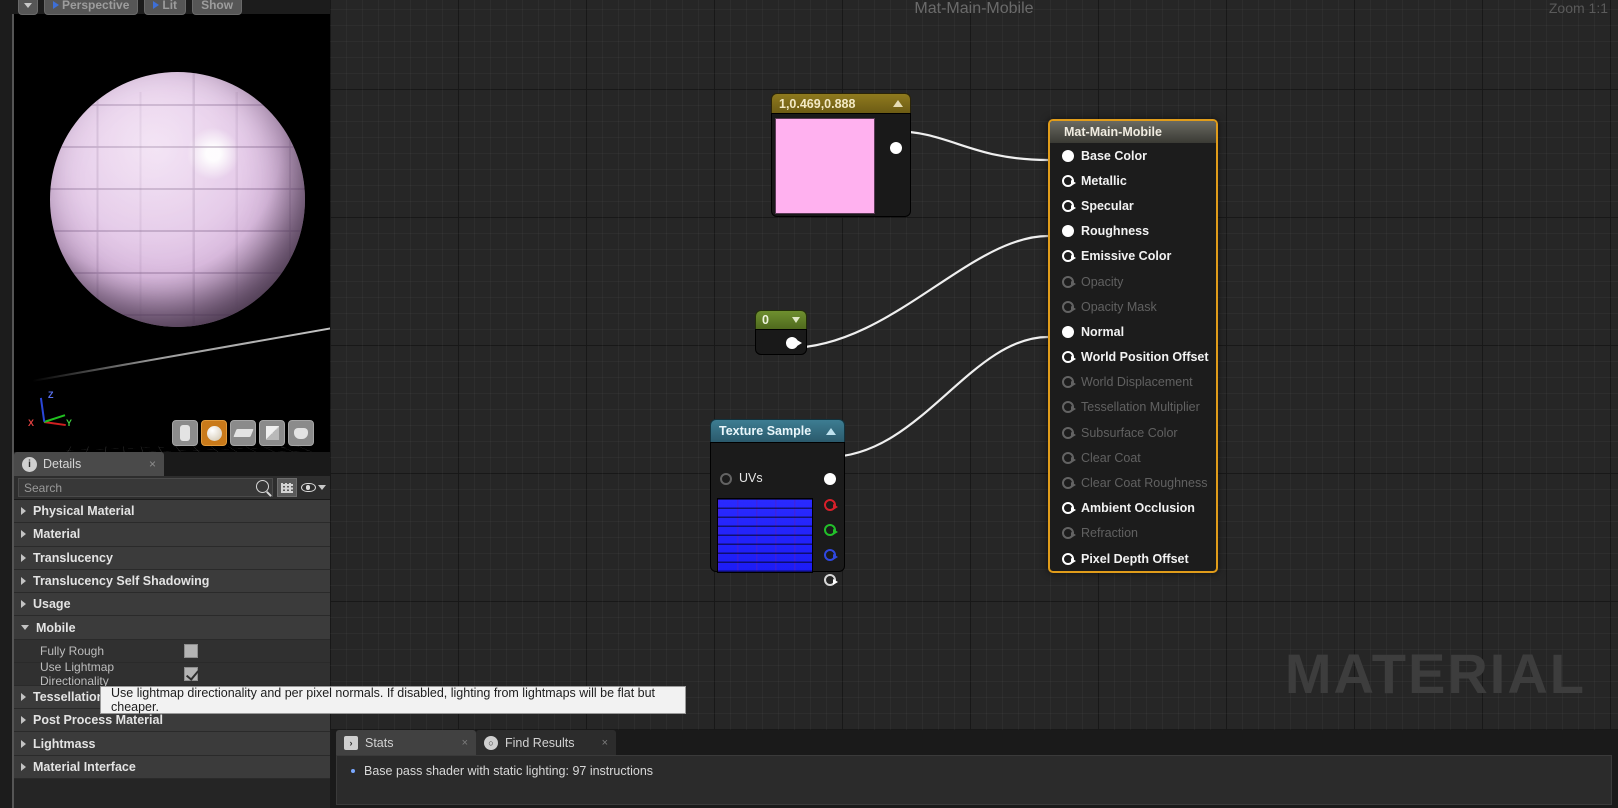 The image size is (1618, 808). I want to click on show-button: Show, so click(217, 7).